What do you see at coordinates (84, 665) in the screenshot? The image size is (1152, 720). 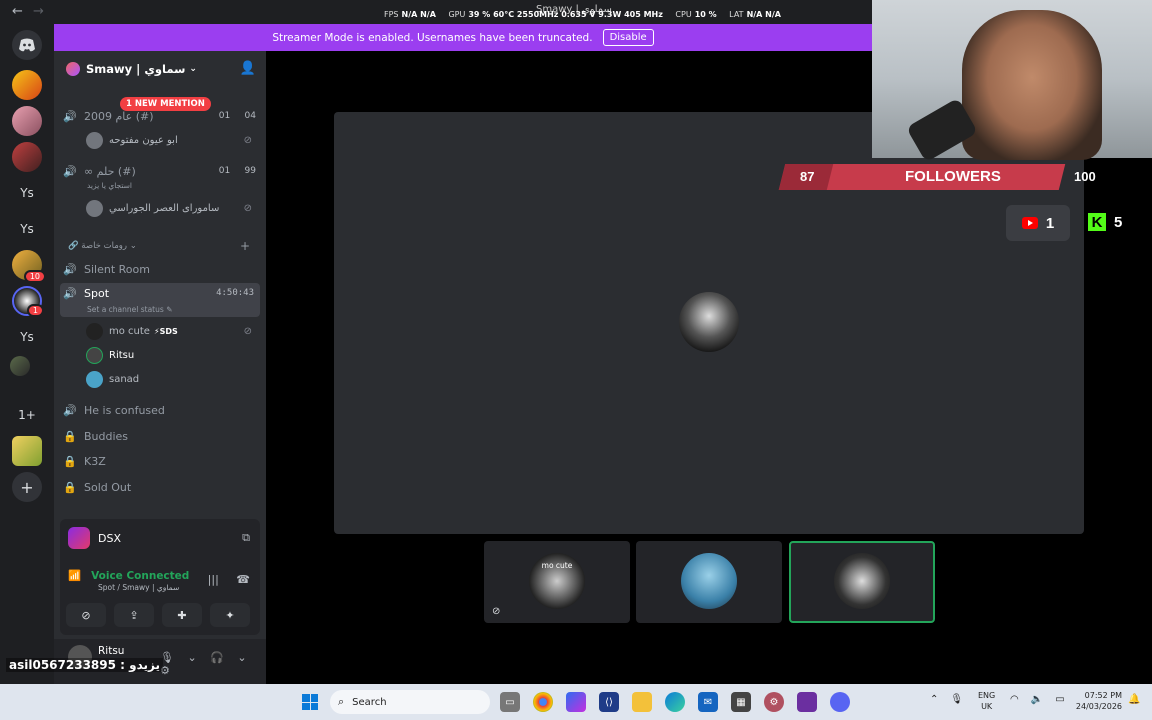 I see `chat-overlay-text: asil0567233895 : يزيدو` at bounding box center [84, 665].